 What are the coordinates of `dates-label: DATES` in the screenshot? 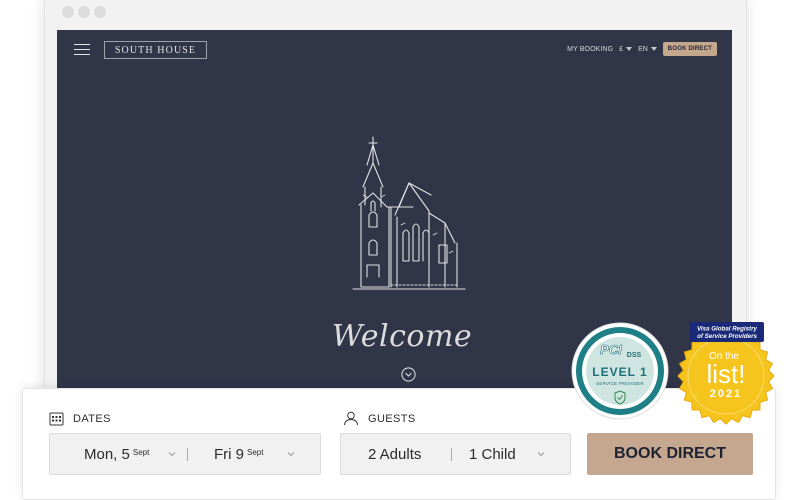 It's located at (92, 418).